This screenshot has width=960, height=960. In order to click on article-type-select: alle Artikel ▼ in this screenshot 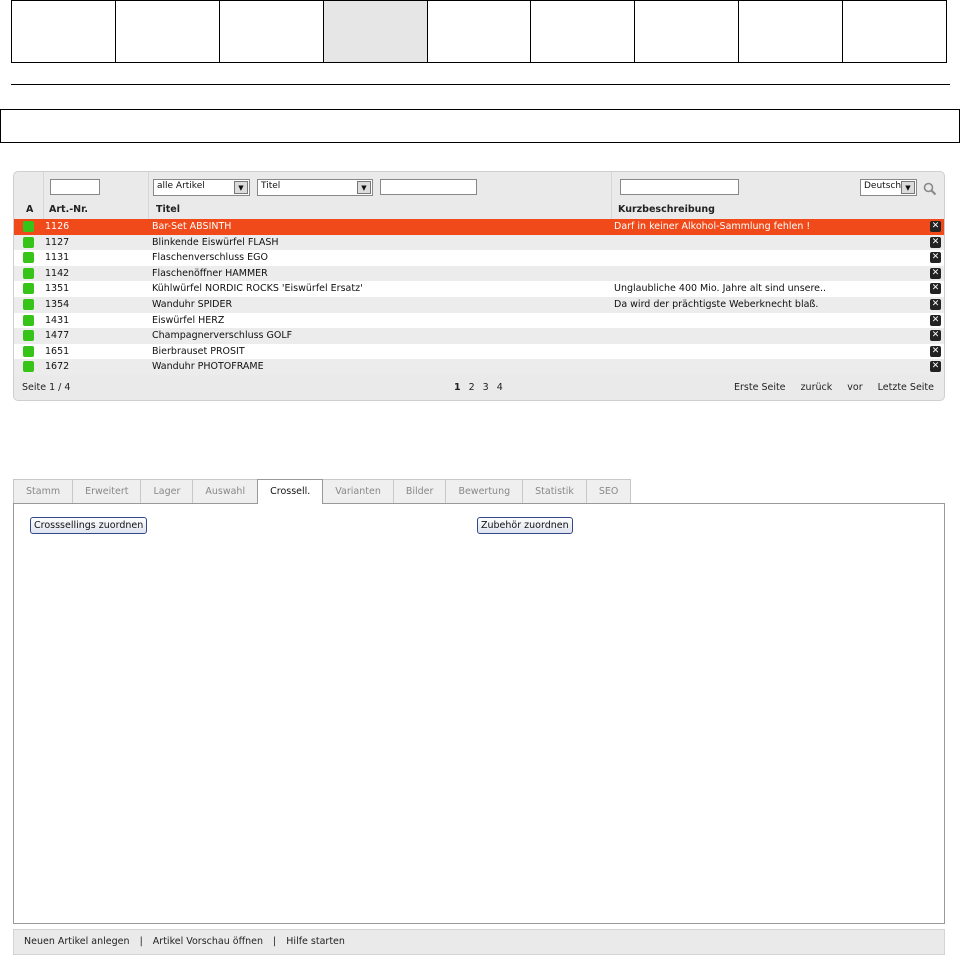, I will do `click(201, 187)`.